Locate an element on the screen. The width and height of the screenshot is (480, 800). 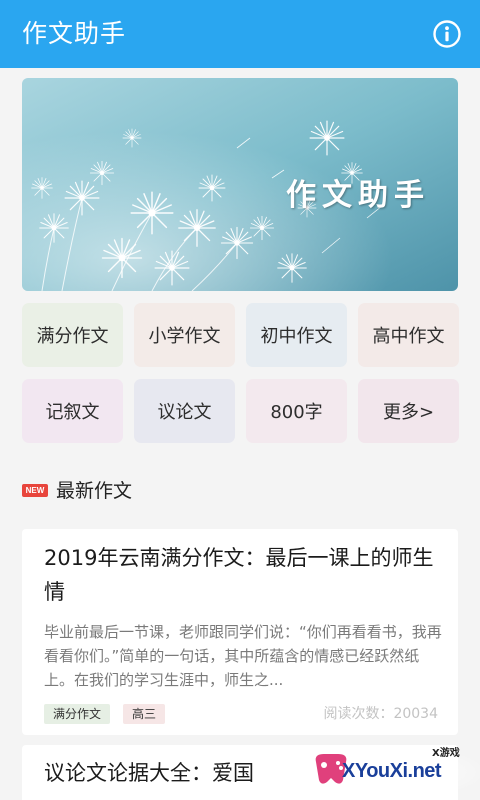
category-senior-high: 高中作文 is located at coordinates (408, 335).